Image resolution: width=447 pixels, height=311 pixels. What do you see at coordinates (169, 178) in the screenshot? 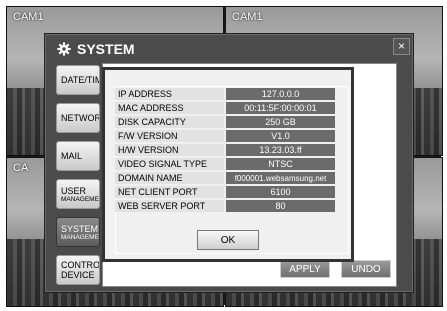
I see `info-label: DOMAIN NAME` at bounding box center [169, 178].